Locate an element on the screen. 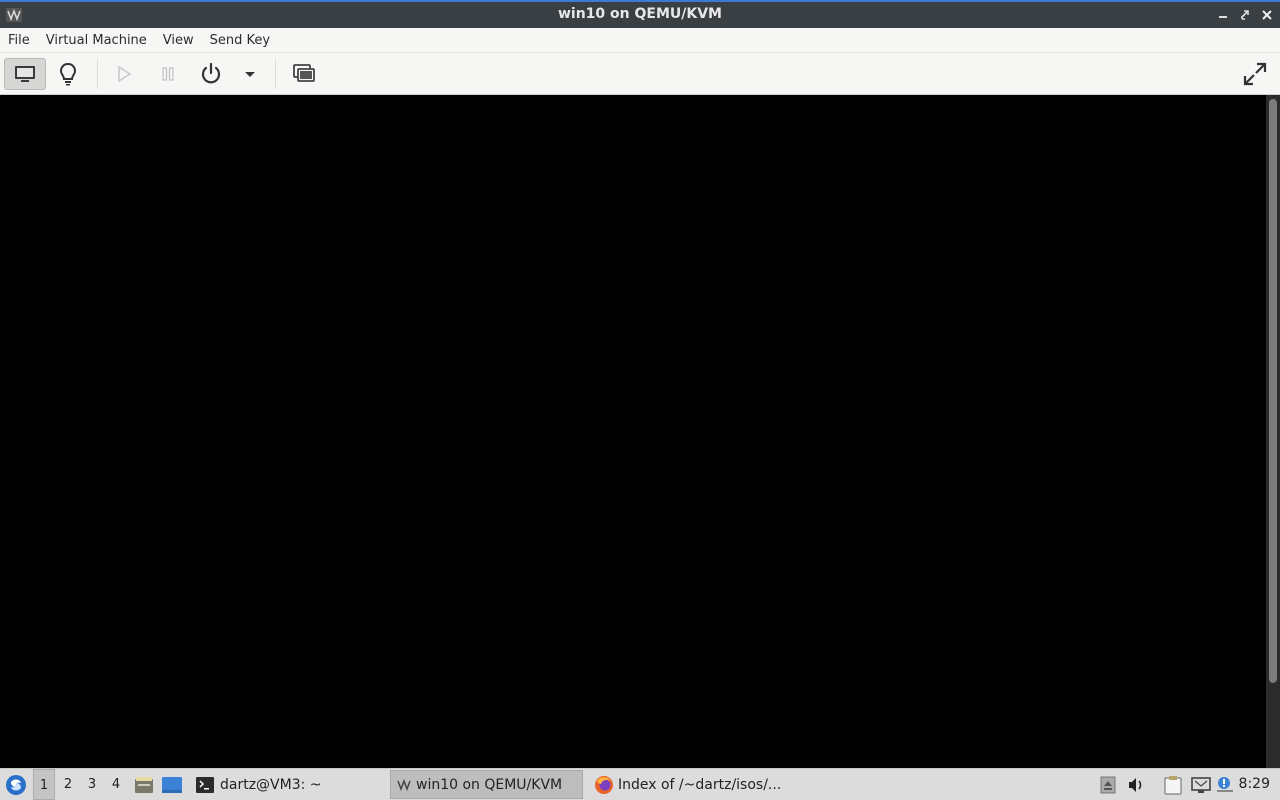 The image size is (1280, 800). run-button is located at coordinates (124, 74).